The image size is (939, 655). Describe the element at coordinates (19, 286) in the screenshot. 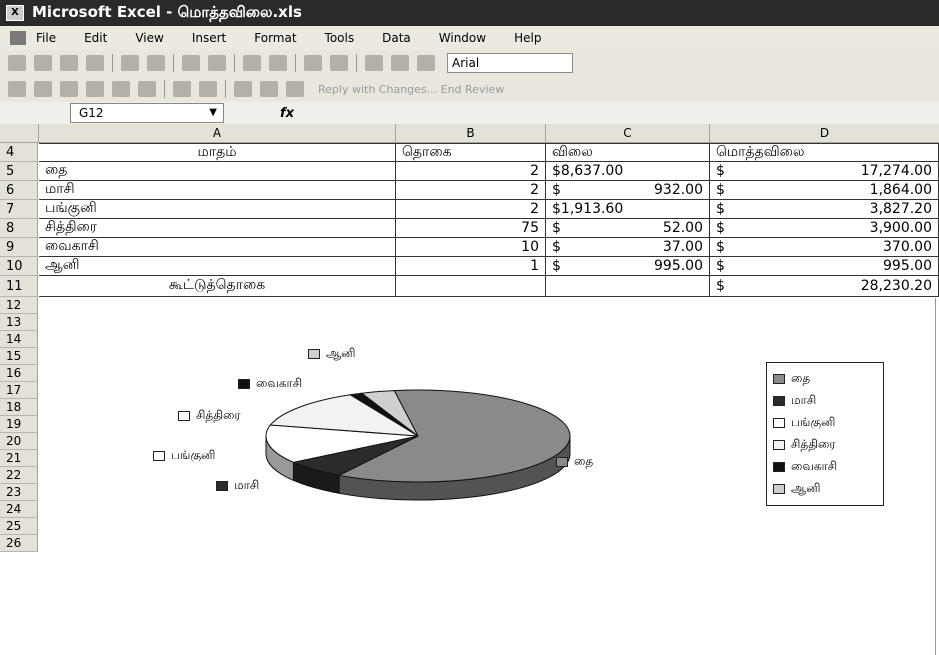

I see `row-header: 11` at that location.